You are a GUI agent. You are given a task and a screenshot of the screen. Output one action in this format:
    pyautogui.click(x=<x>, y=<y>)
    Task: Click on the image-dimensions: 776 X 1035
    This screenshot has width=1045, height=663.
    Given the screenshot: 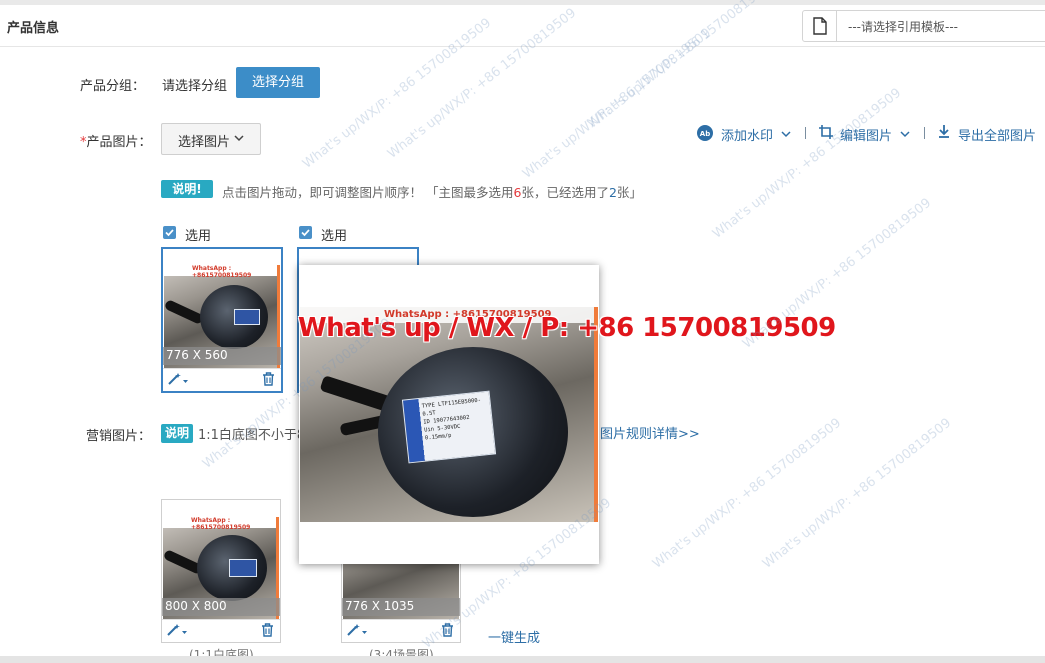 What is the action you would take?
    pyautogui.click(x=401, y=607)
    